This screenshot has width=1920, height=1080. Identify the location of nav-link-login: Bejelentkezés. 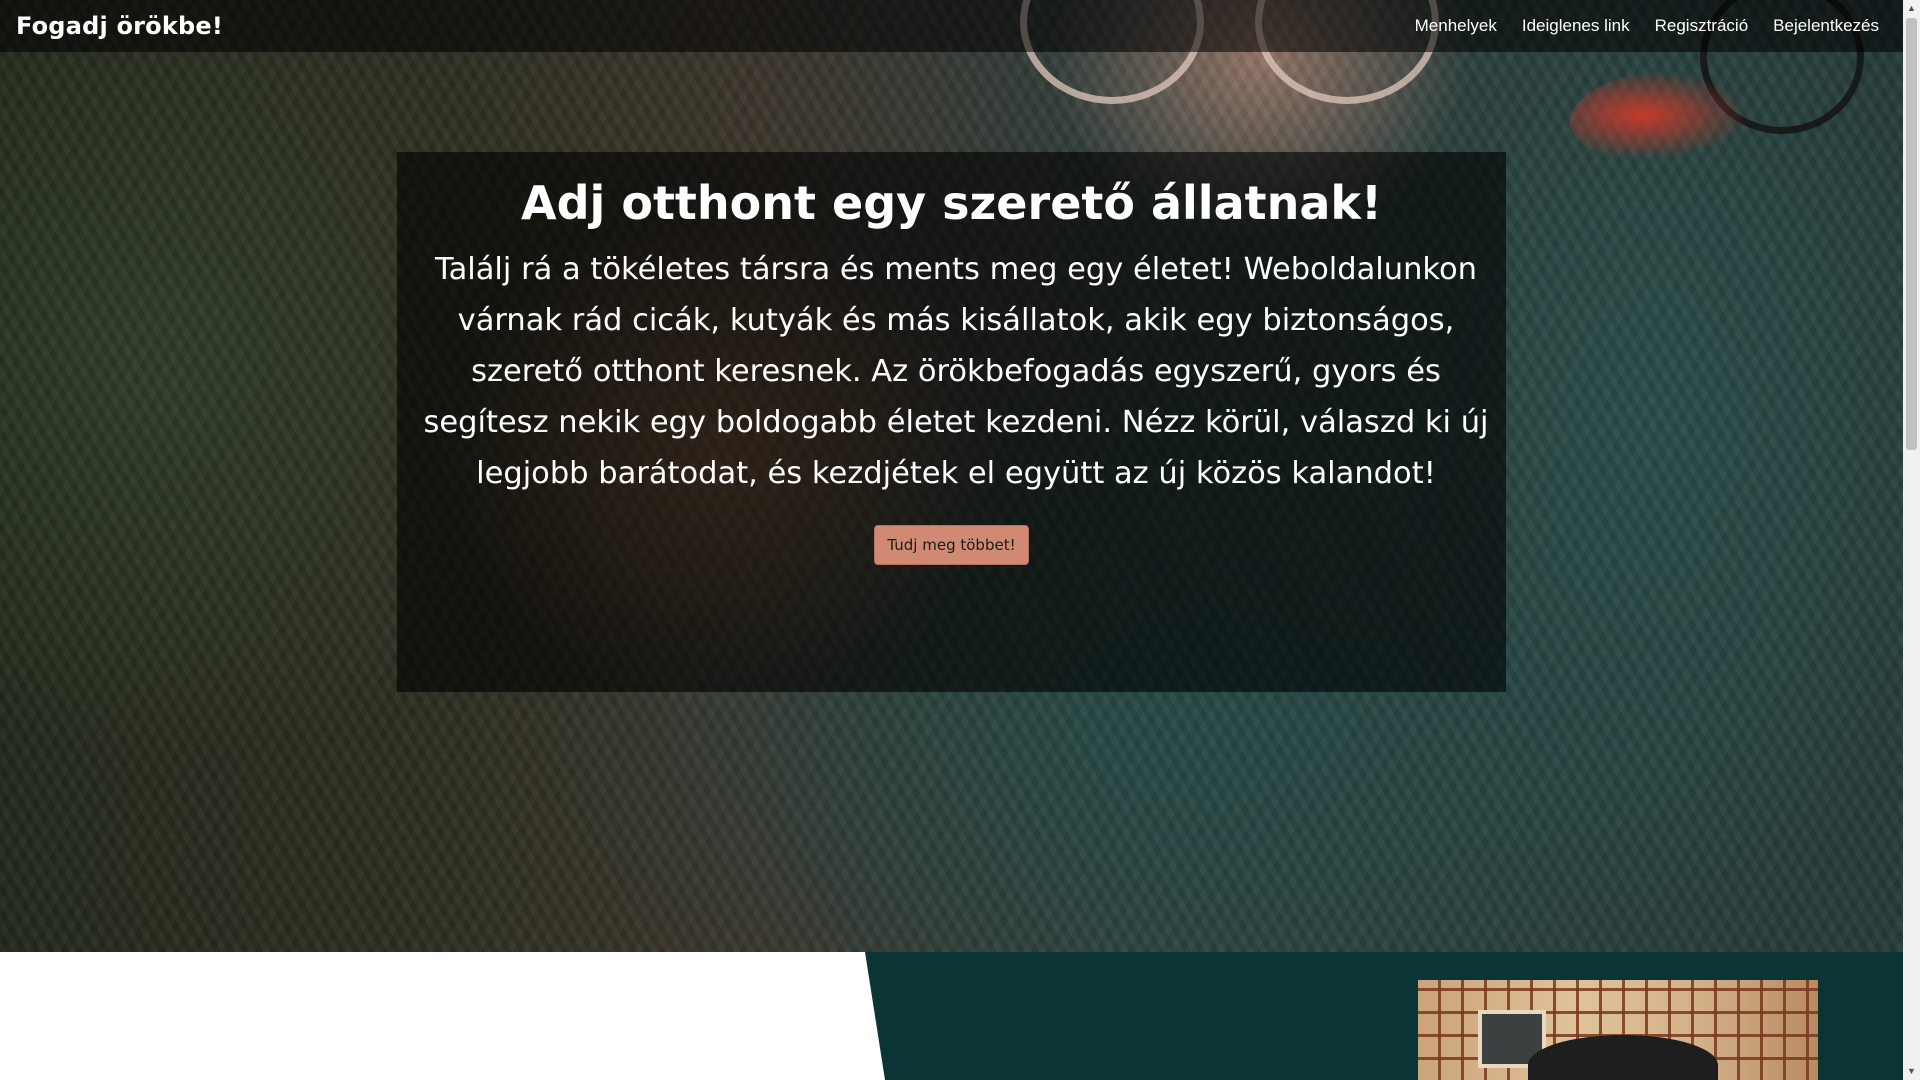
(1826, 26).